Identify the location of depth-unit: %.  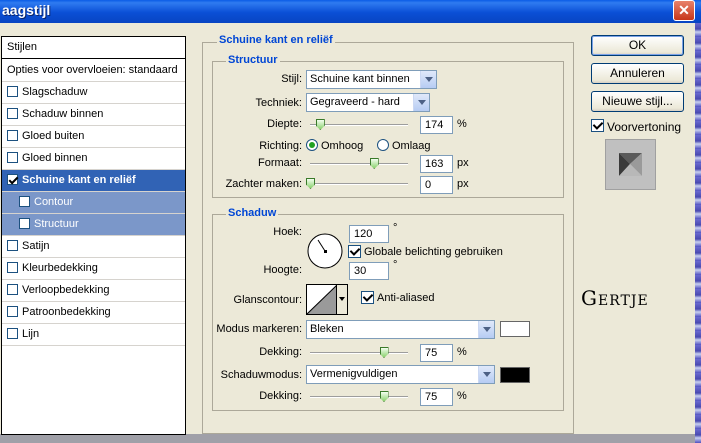
(462, 124).